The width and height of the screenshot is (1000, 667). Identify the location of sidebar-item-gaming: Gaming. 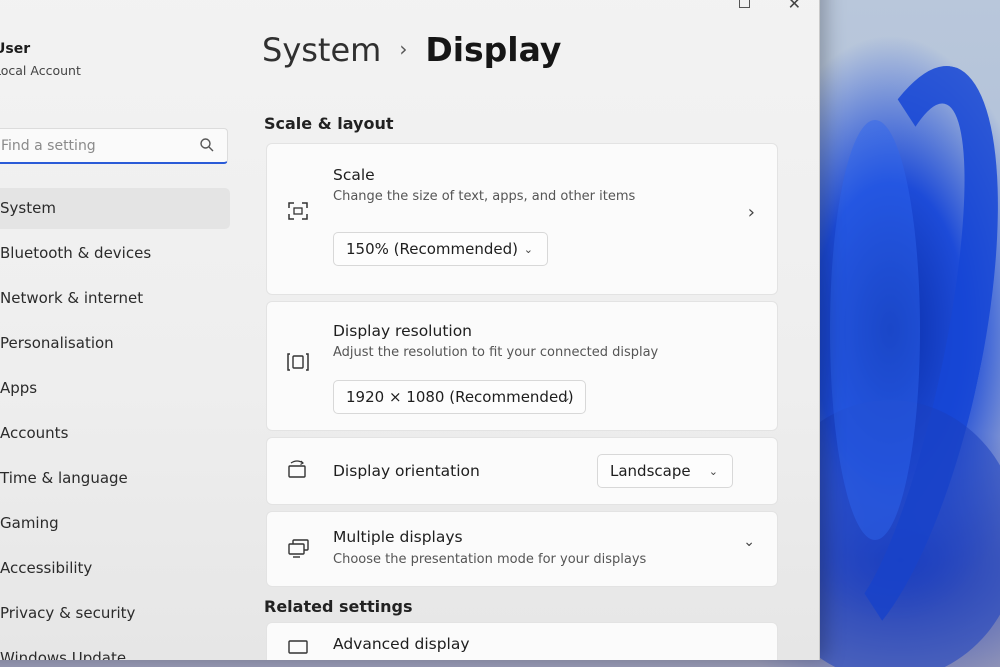
(115, 523).